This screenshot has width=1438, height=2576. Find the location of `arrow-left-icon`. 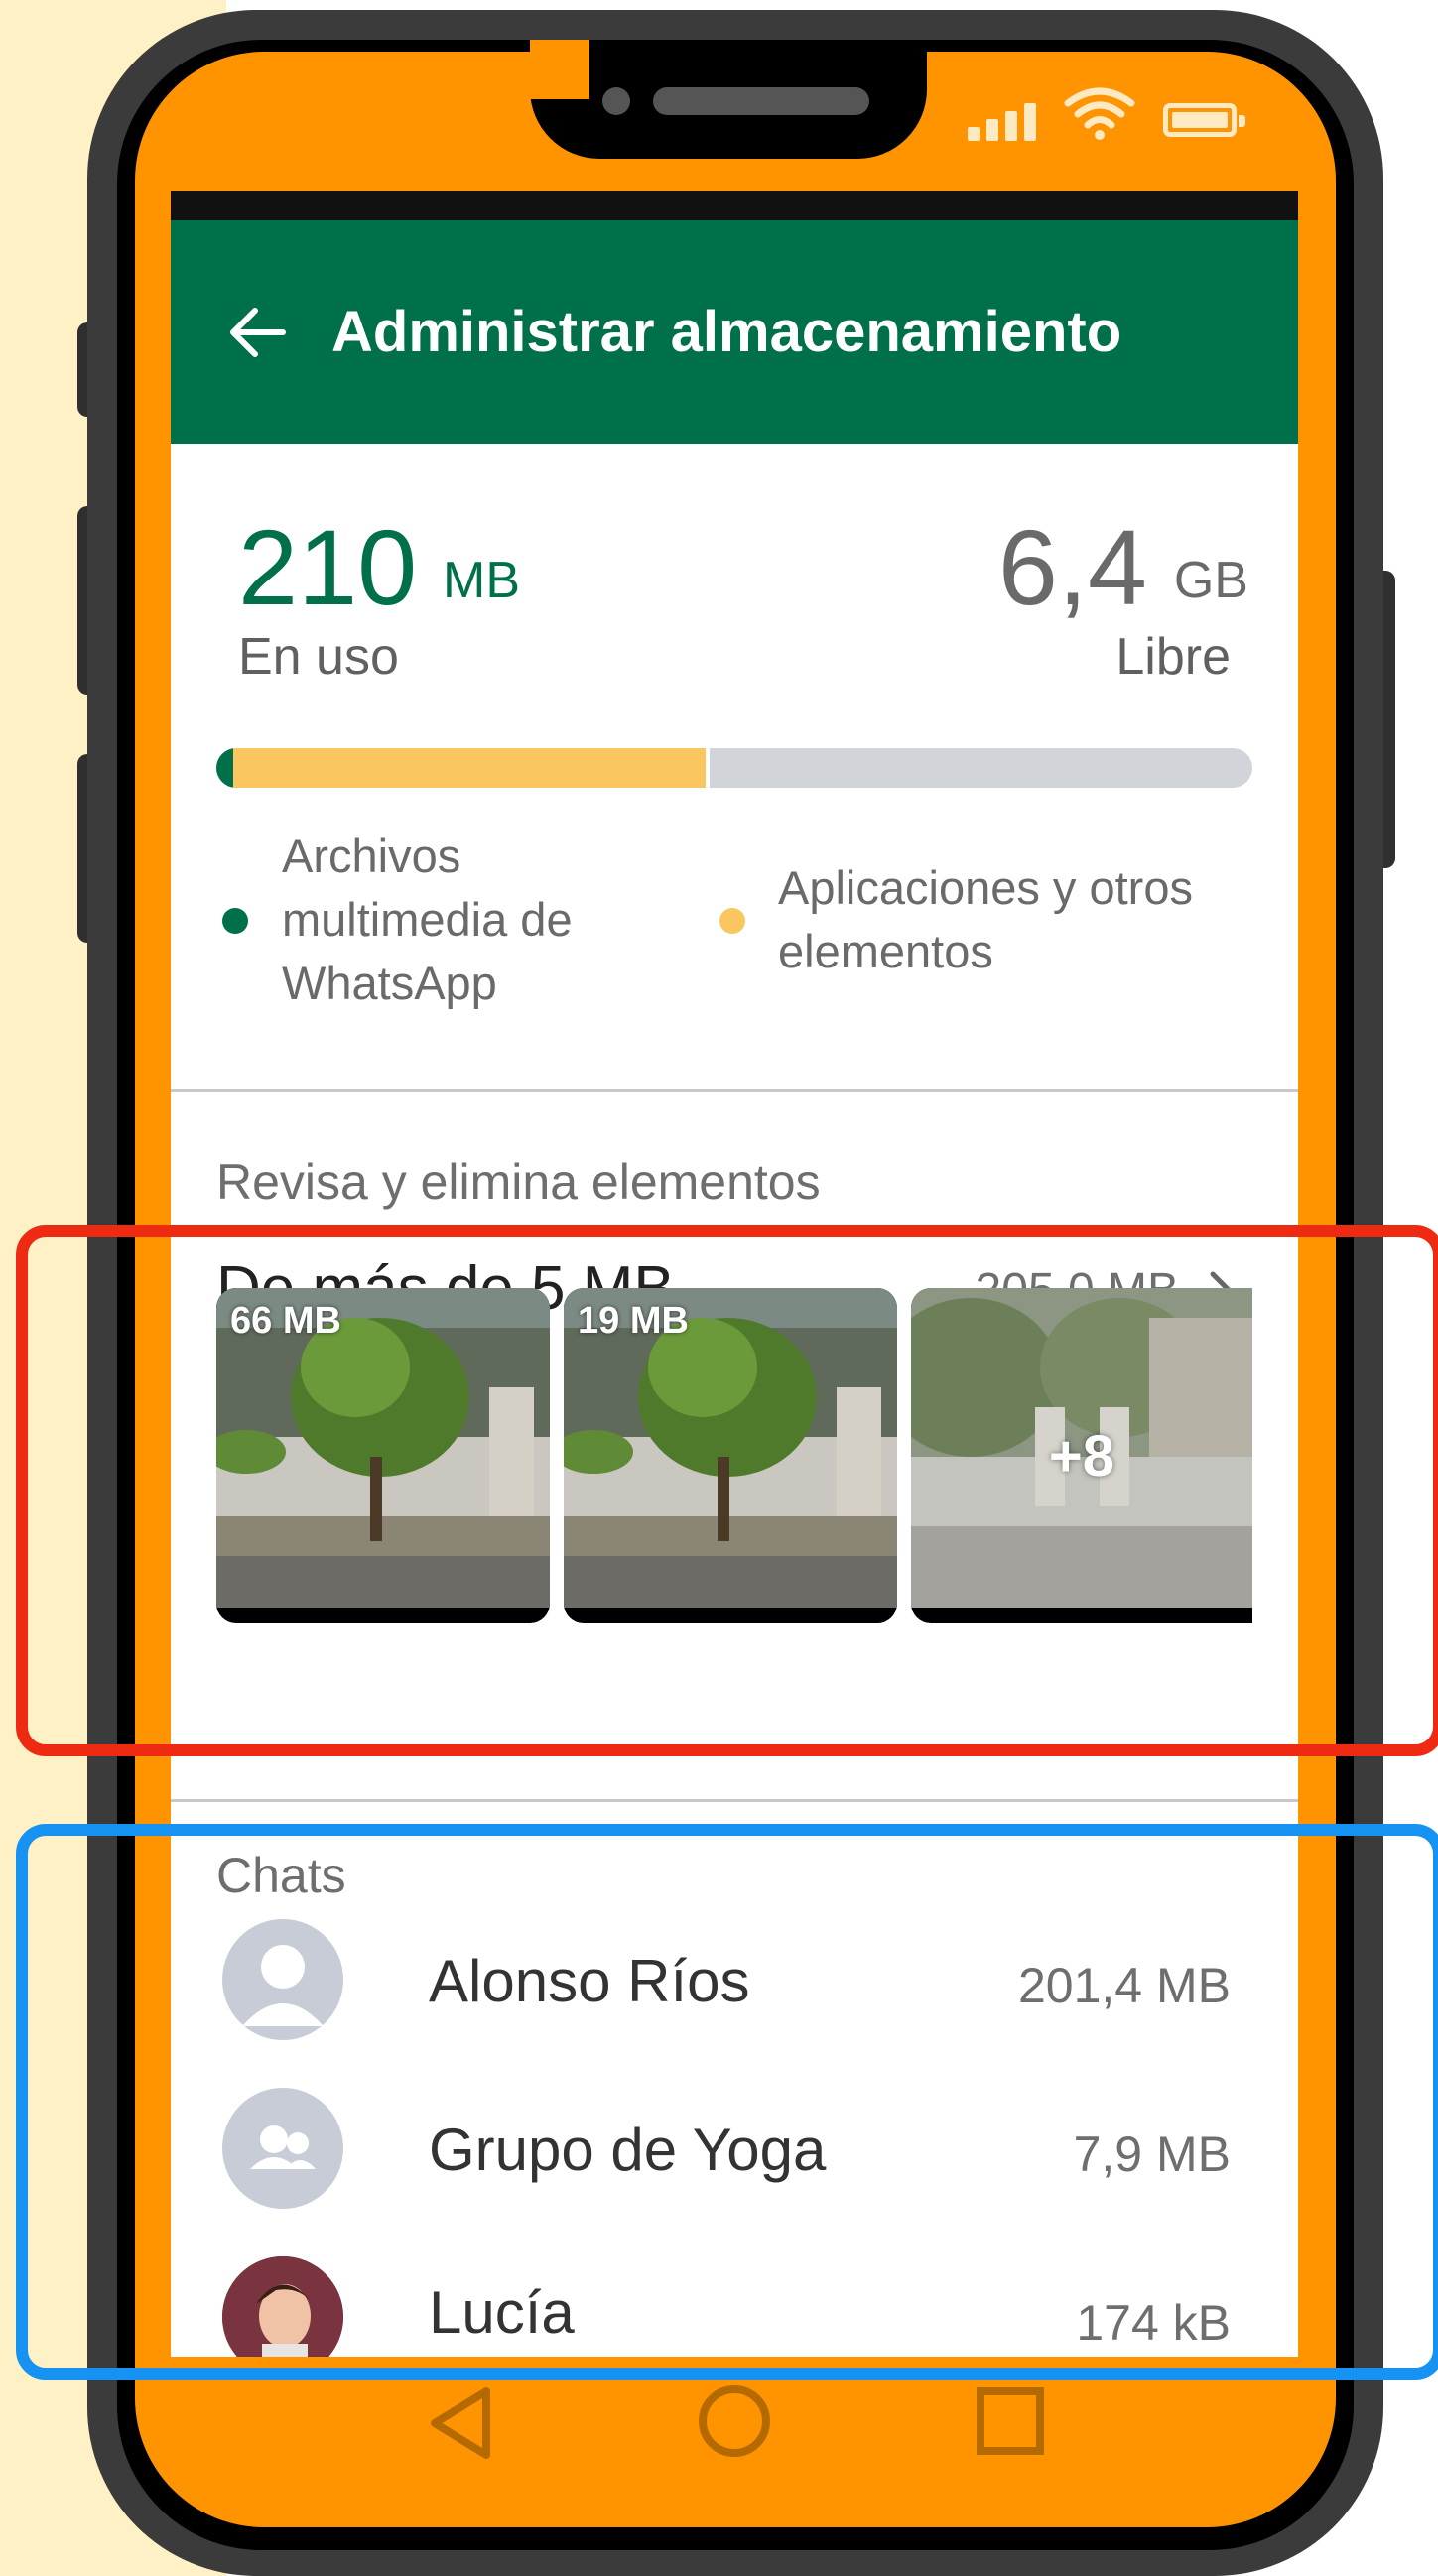

arrow-left-icon is located at coordinates (257, 333).